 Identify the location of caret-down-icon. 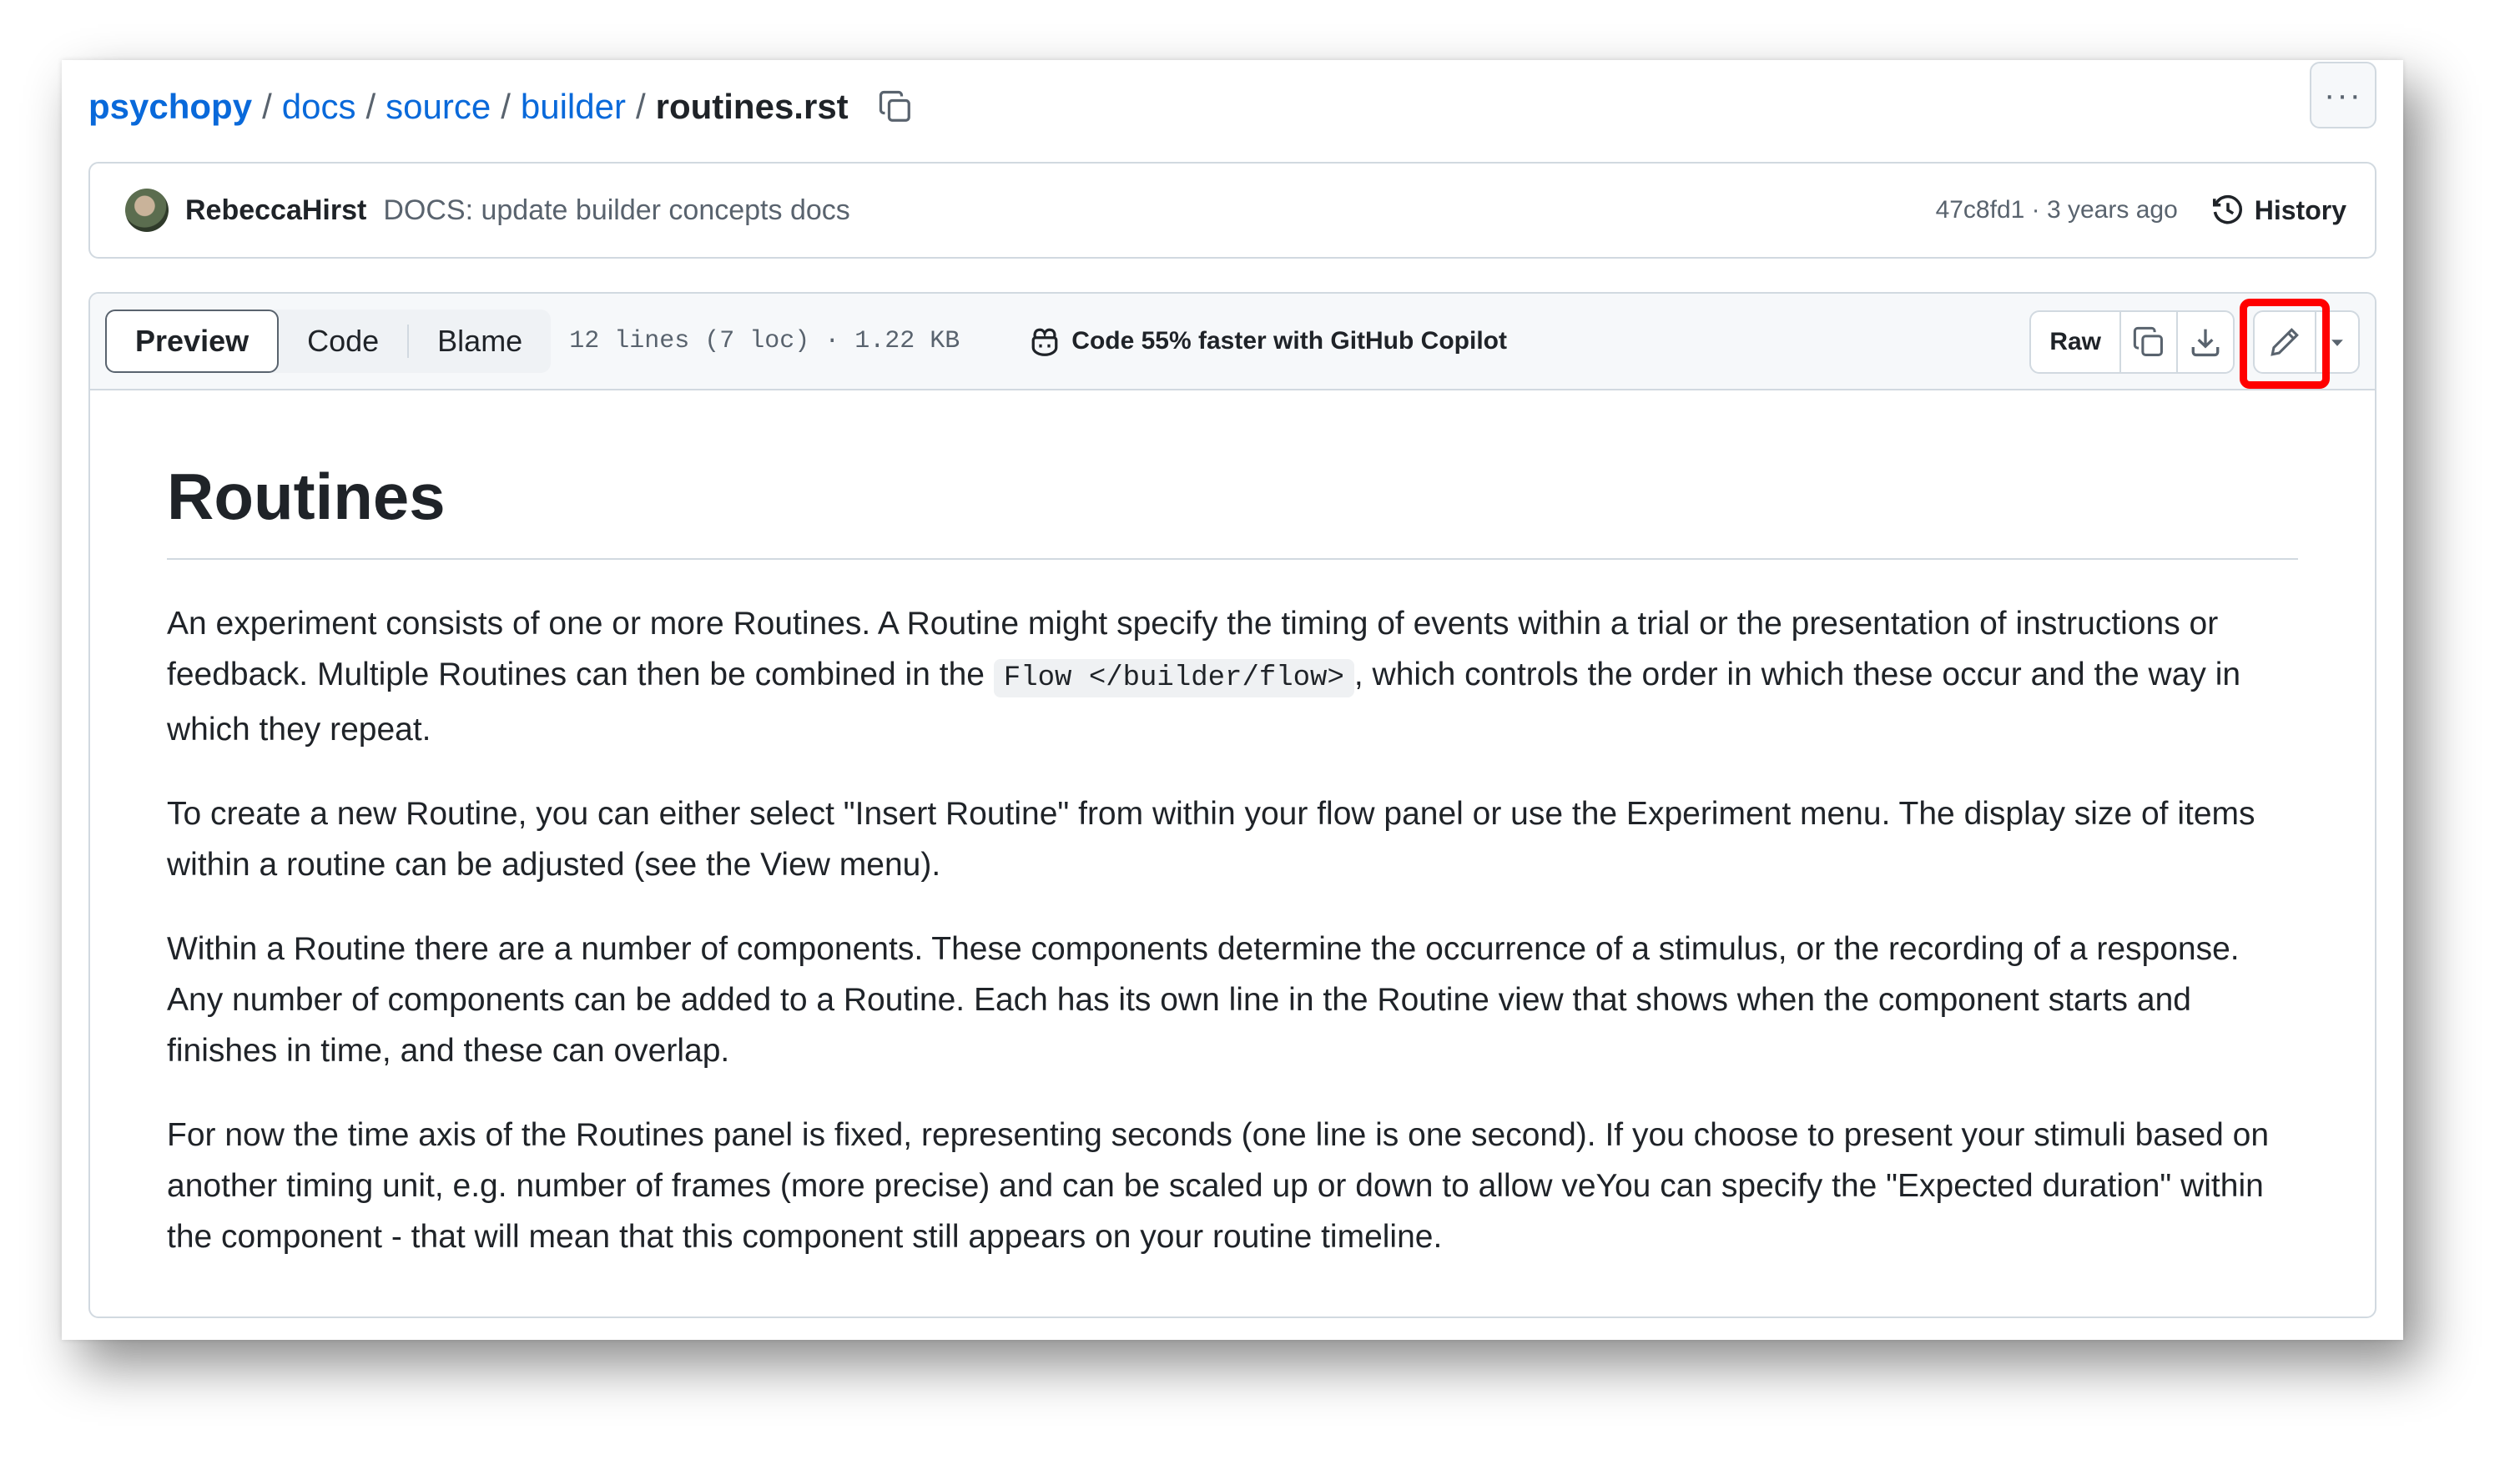
(2337, 343).